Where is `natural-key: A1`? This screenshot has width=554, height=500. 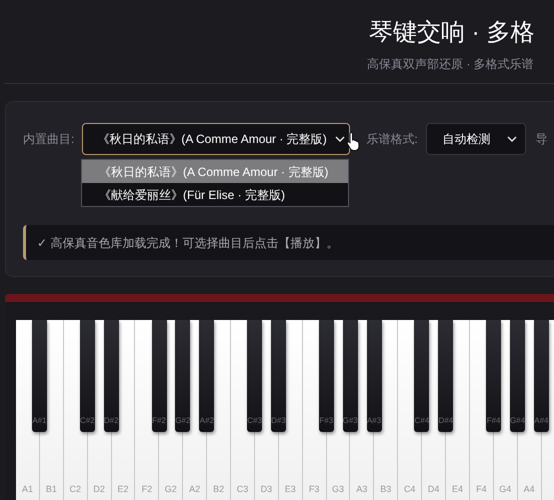 natural-key: A1 is located at coordinates (27, 466).